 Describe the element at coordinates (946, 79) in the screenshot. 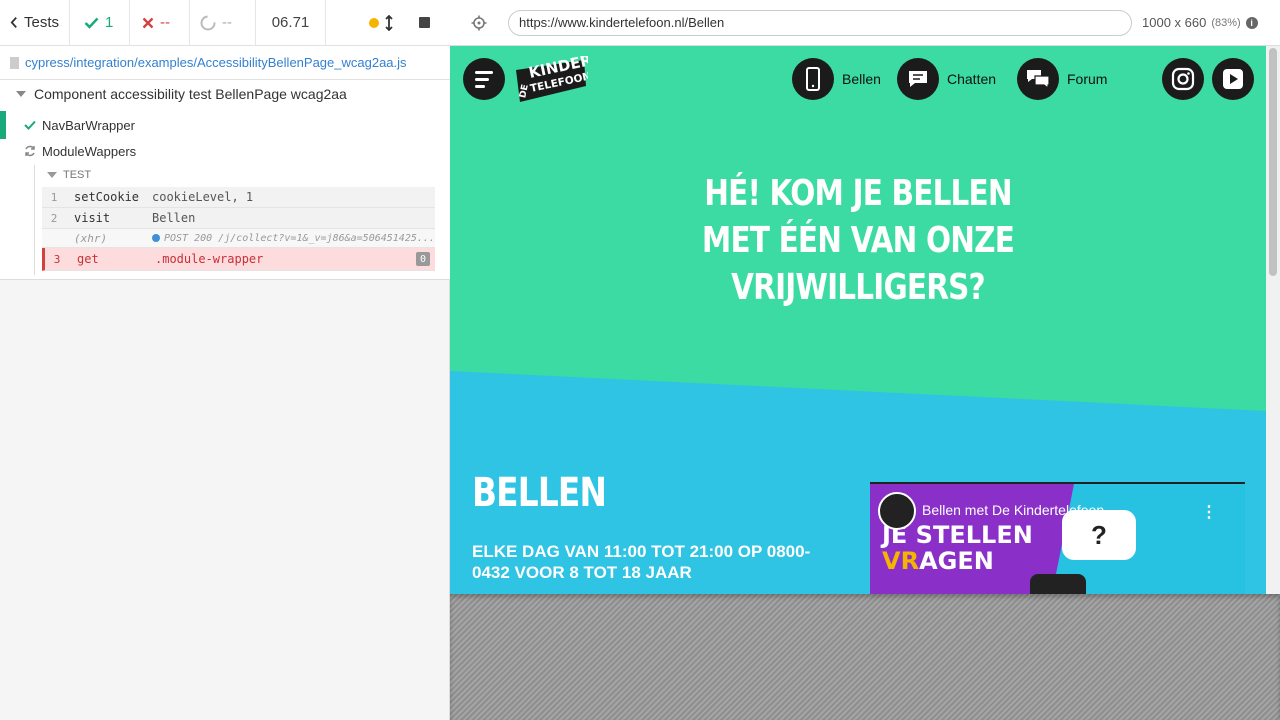

I see `nav-chatten-link: Chatten` at that location.